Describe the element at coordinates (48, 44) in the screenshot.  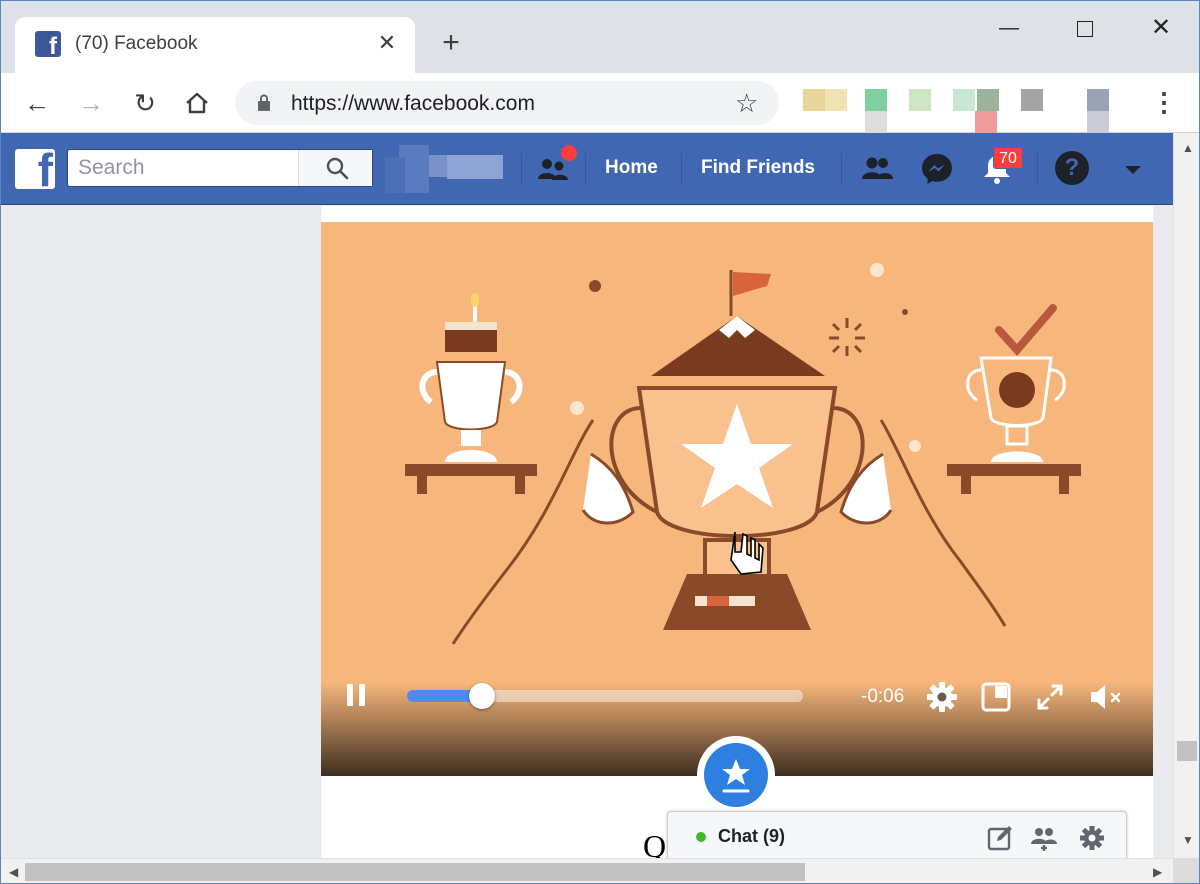
I see `facebook-favicon-icon: f` at that location.